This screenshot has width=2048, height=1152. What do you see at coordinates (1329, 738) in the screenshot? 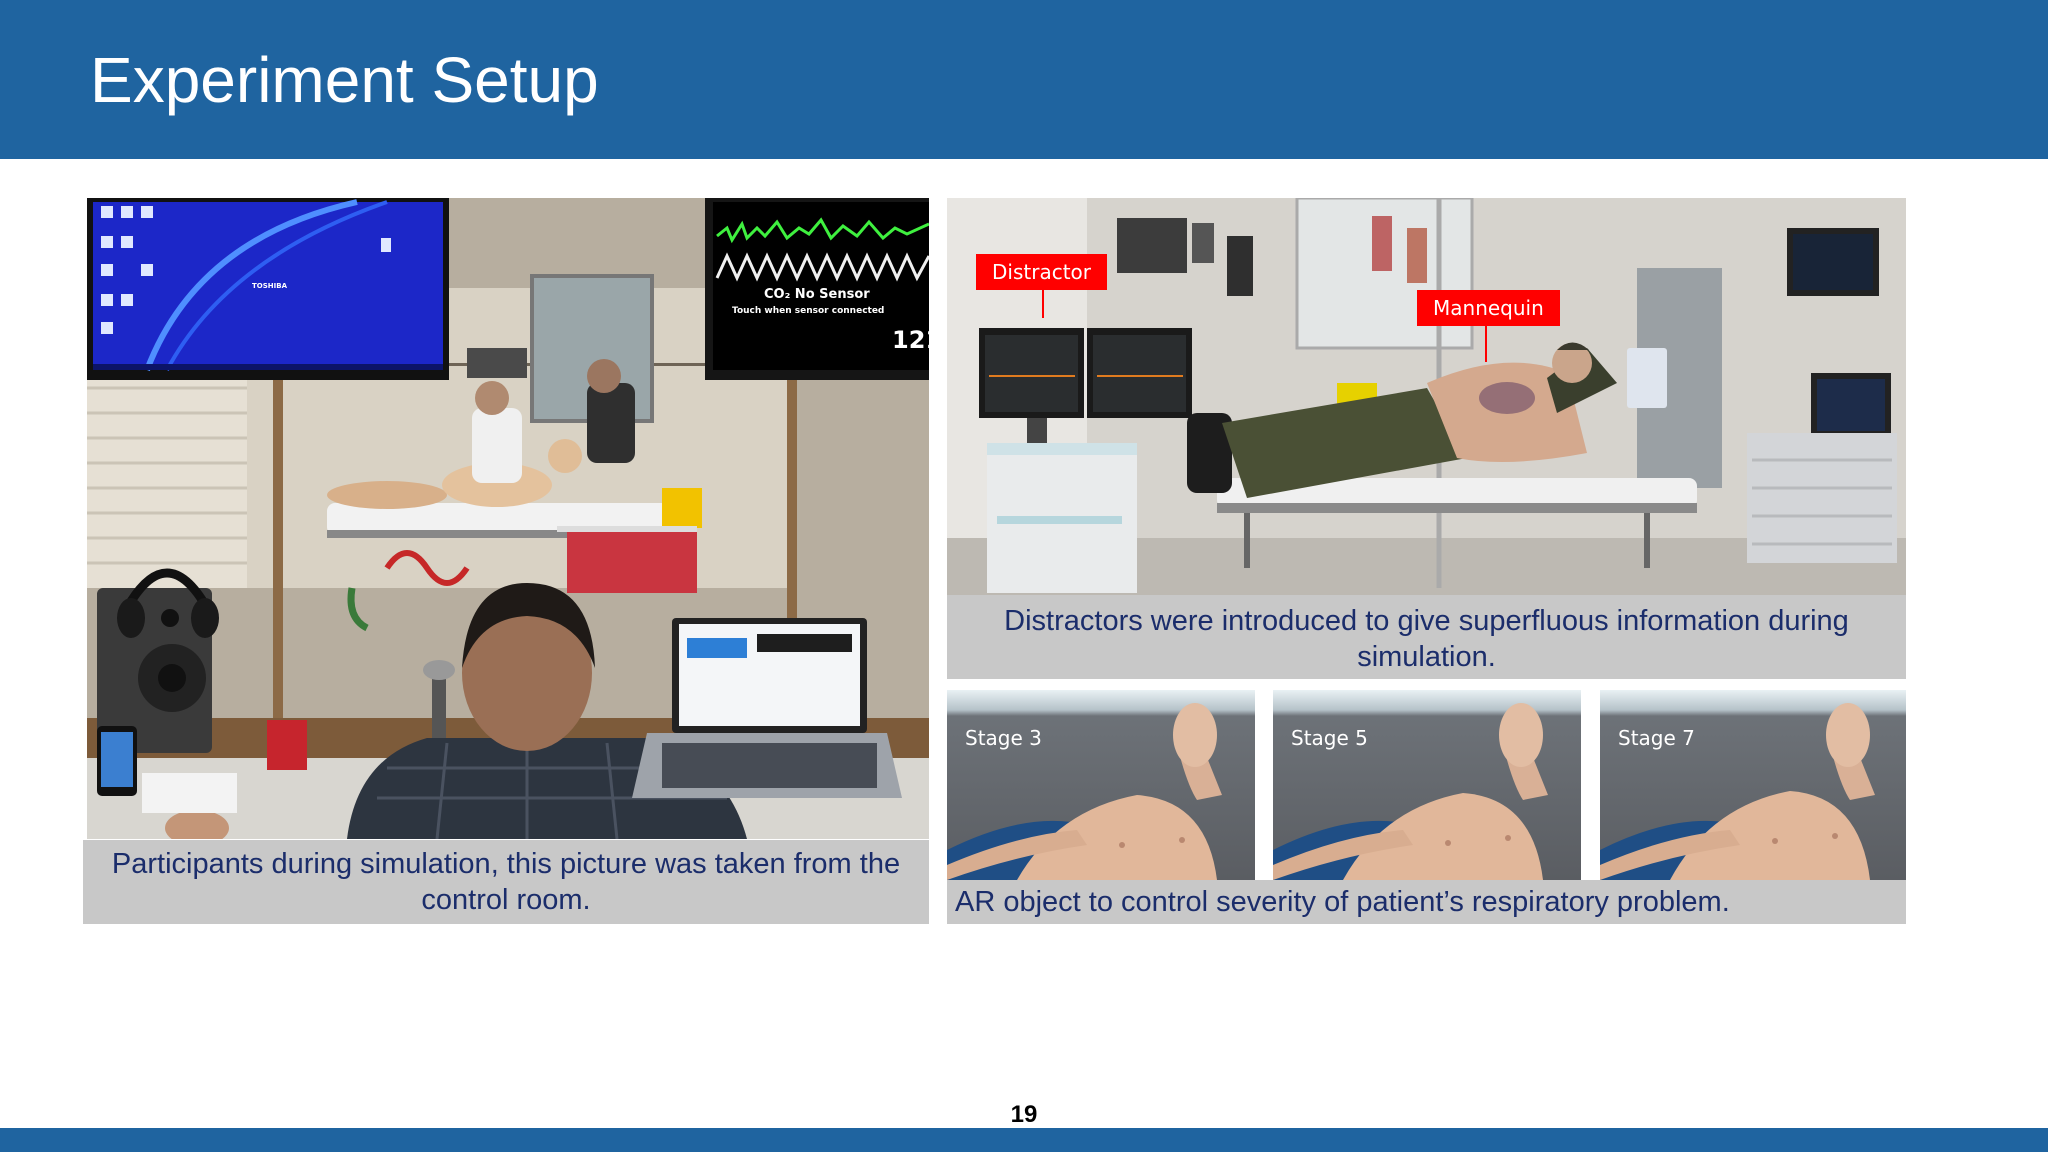
I see `stage-5-label: Stage 5` at bounding box center [1329, 738].